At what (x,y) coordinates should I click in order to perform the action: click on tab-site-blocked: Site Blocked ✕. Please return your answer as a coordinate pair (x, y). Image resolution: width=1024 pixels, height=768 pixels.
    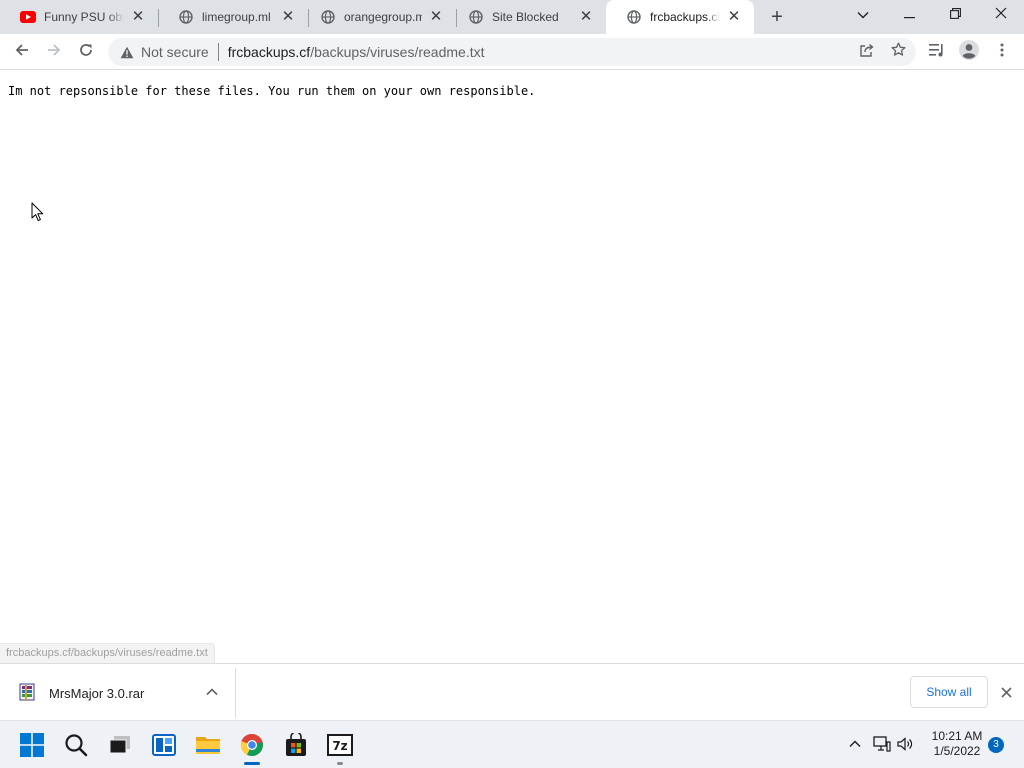
    Looking at the image, I should click on (527, 17).